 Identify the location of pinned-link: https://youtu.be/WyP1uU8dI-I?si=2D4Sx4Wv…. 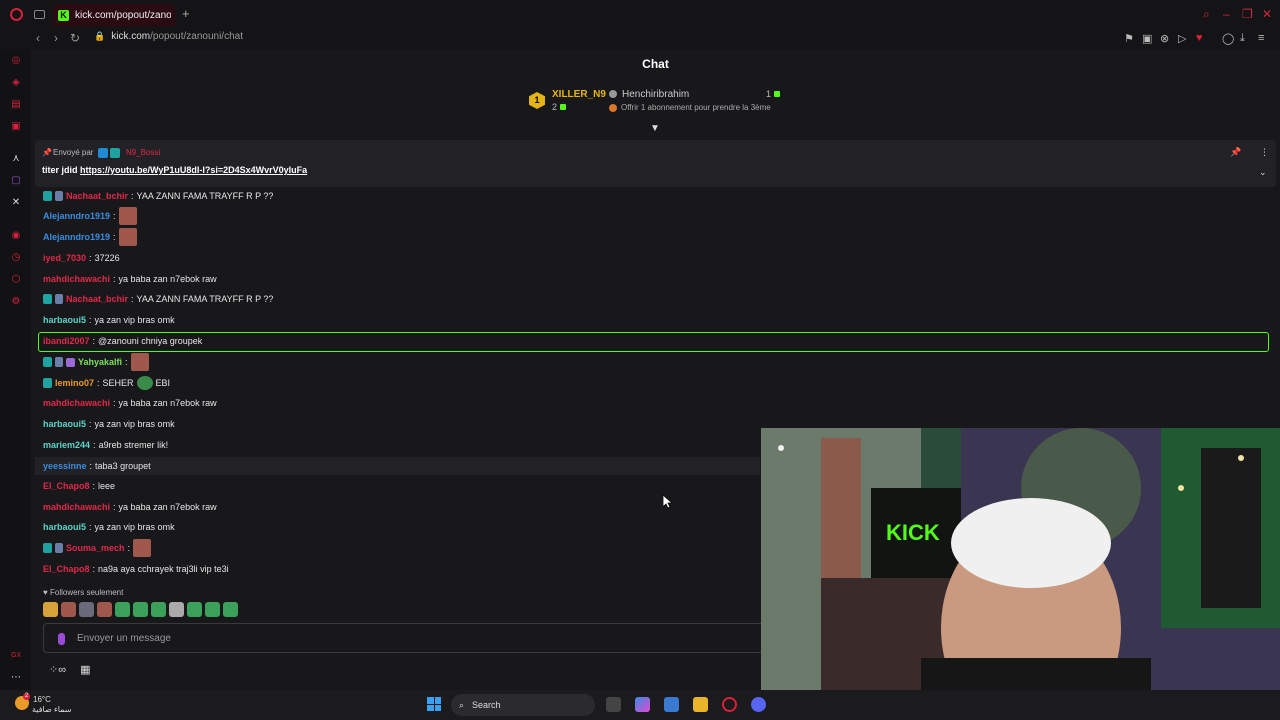
(193, 170).